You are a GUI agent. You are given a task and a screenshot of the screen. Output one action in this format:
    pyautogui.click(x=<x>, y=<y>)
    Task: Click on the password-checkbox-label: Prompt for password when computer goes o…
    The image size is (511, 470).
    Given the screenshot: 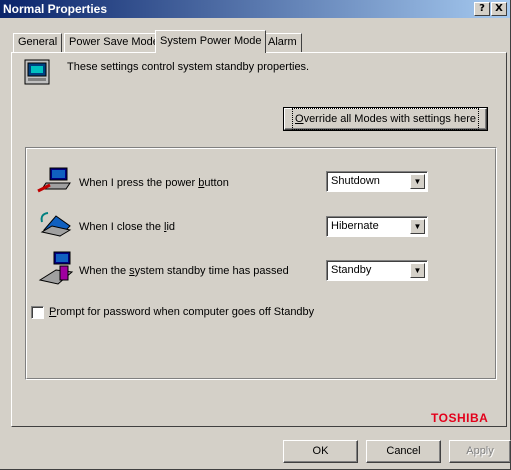 What is the action you would take?
    pyautogui.click(x=181, y=312)
    